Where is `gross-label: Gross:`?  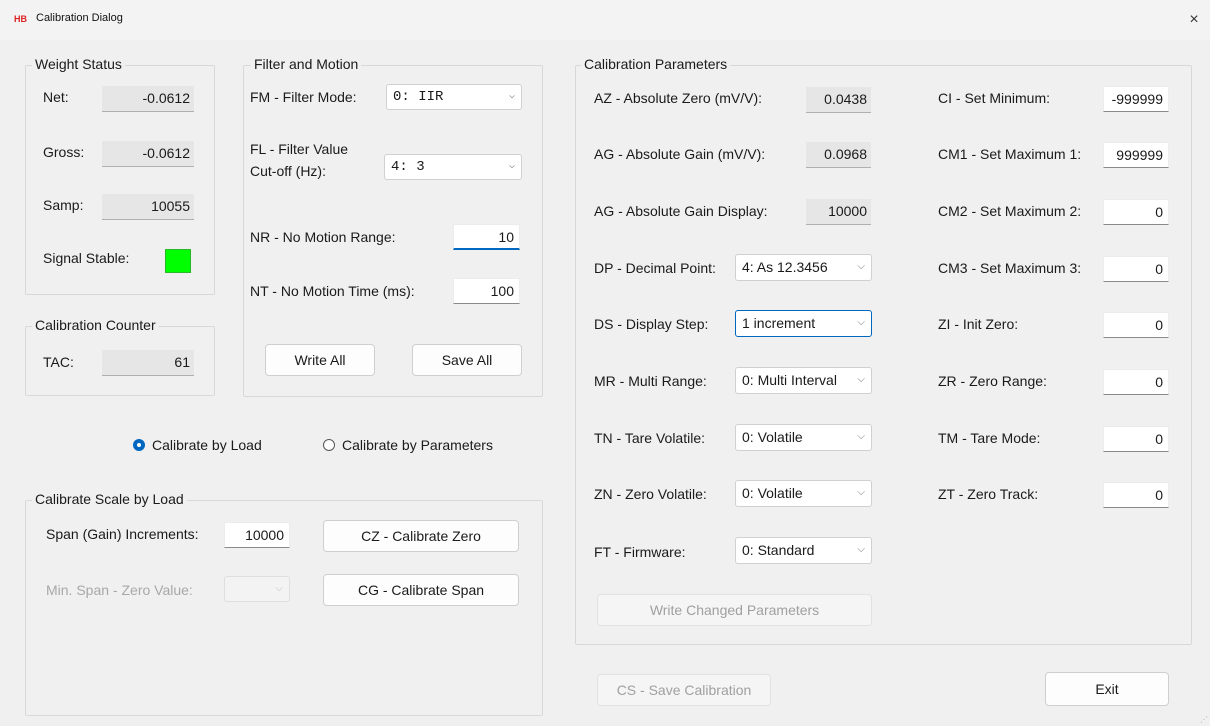
gross-label: Gross: is located at coordinates (64, 152).